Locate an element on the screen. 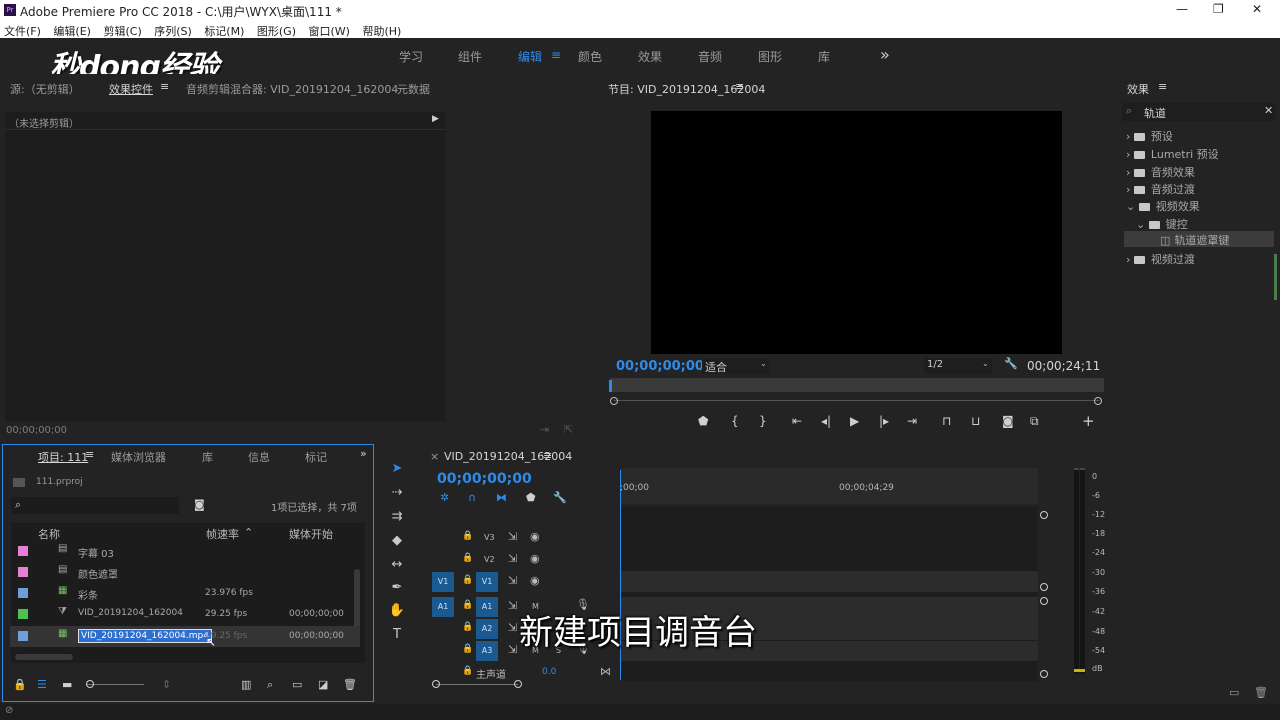 This screenshot has width=1280, height=720. ripple-edit-tool-icon: ⇉ is located at coordinates (397, 519).